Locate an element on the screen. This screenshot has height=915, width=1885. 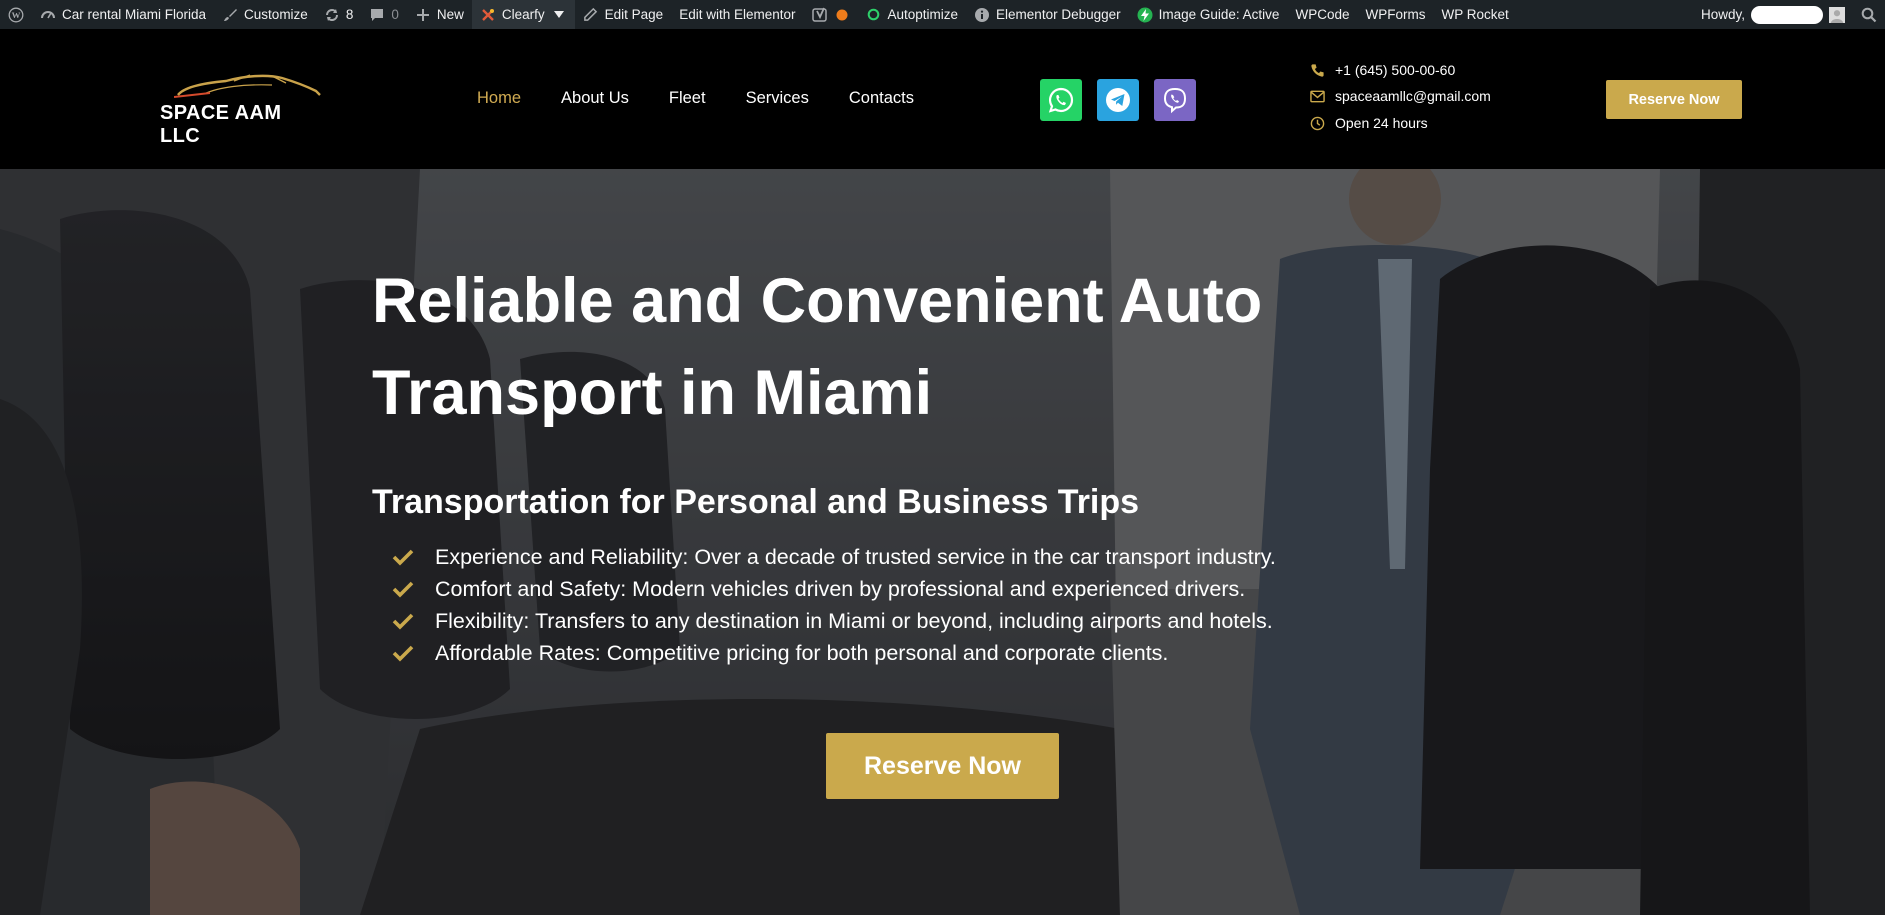
autoptimize-menu: Autoptimize is located at coordinates (912, 14).